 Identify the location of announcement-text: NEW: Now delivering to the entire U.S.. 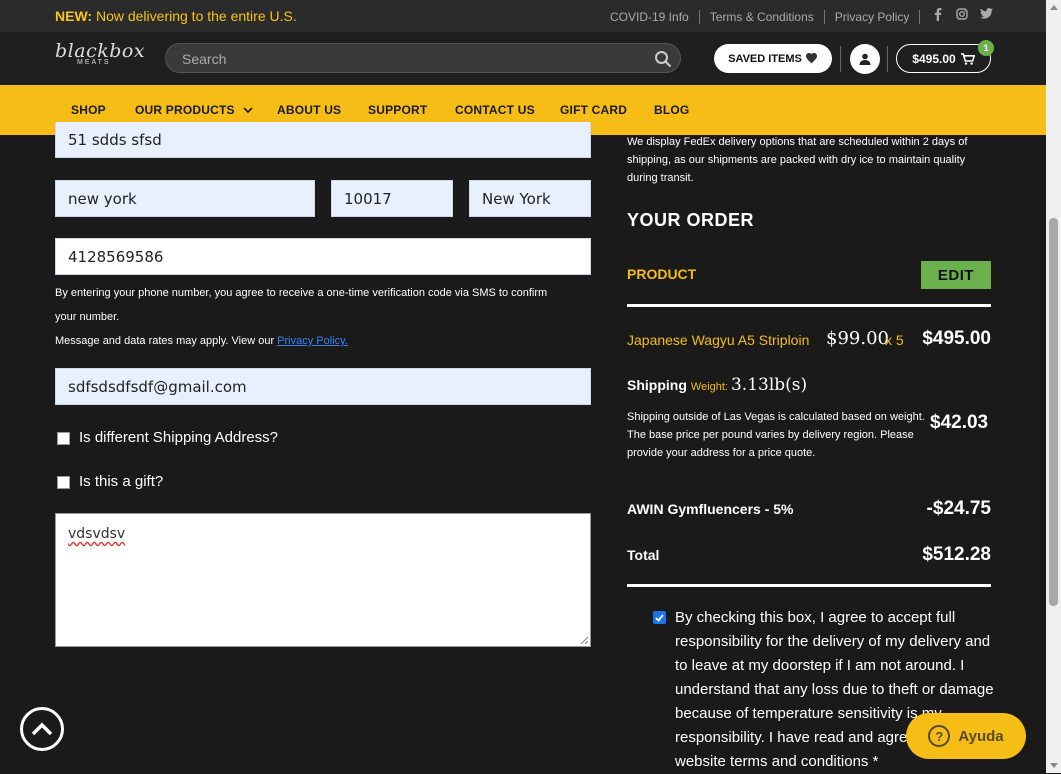
(176, 16).